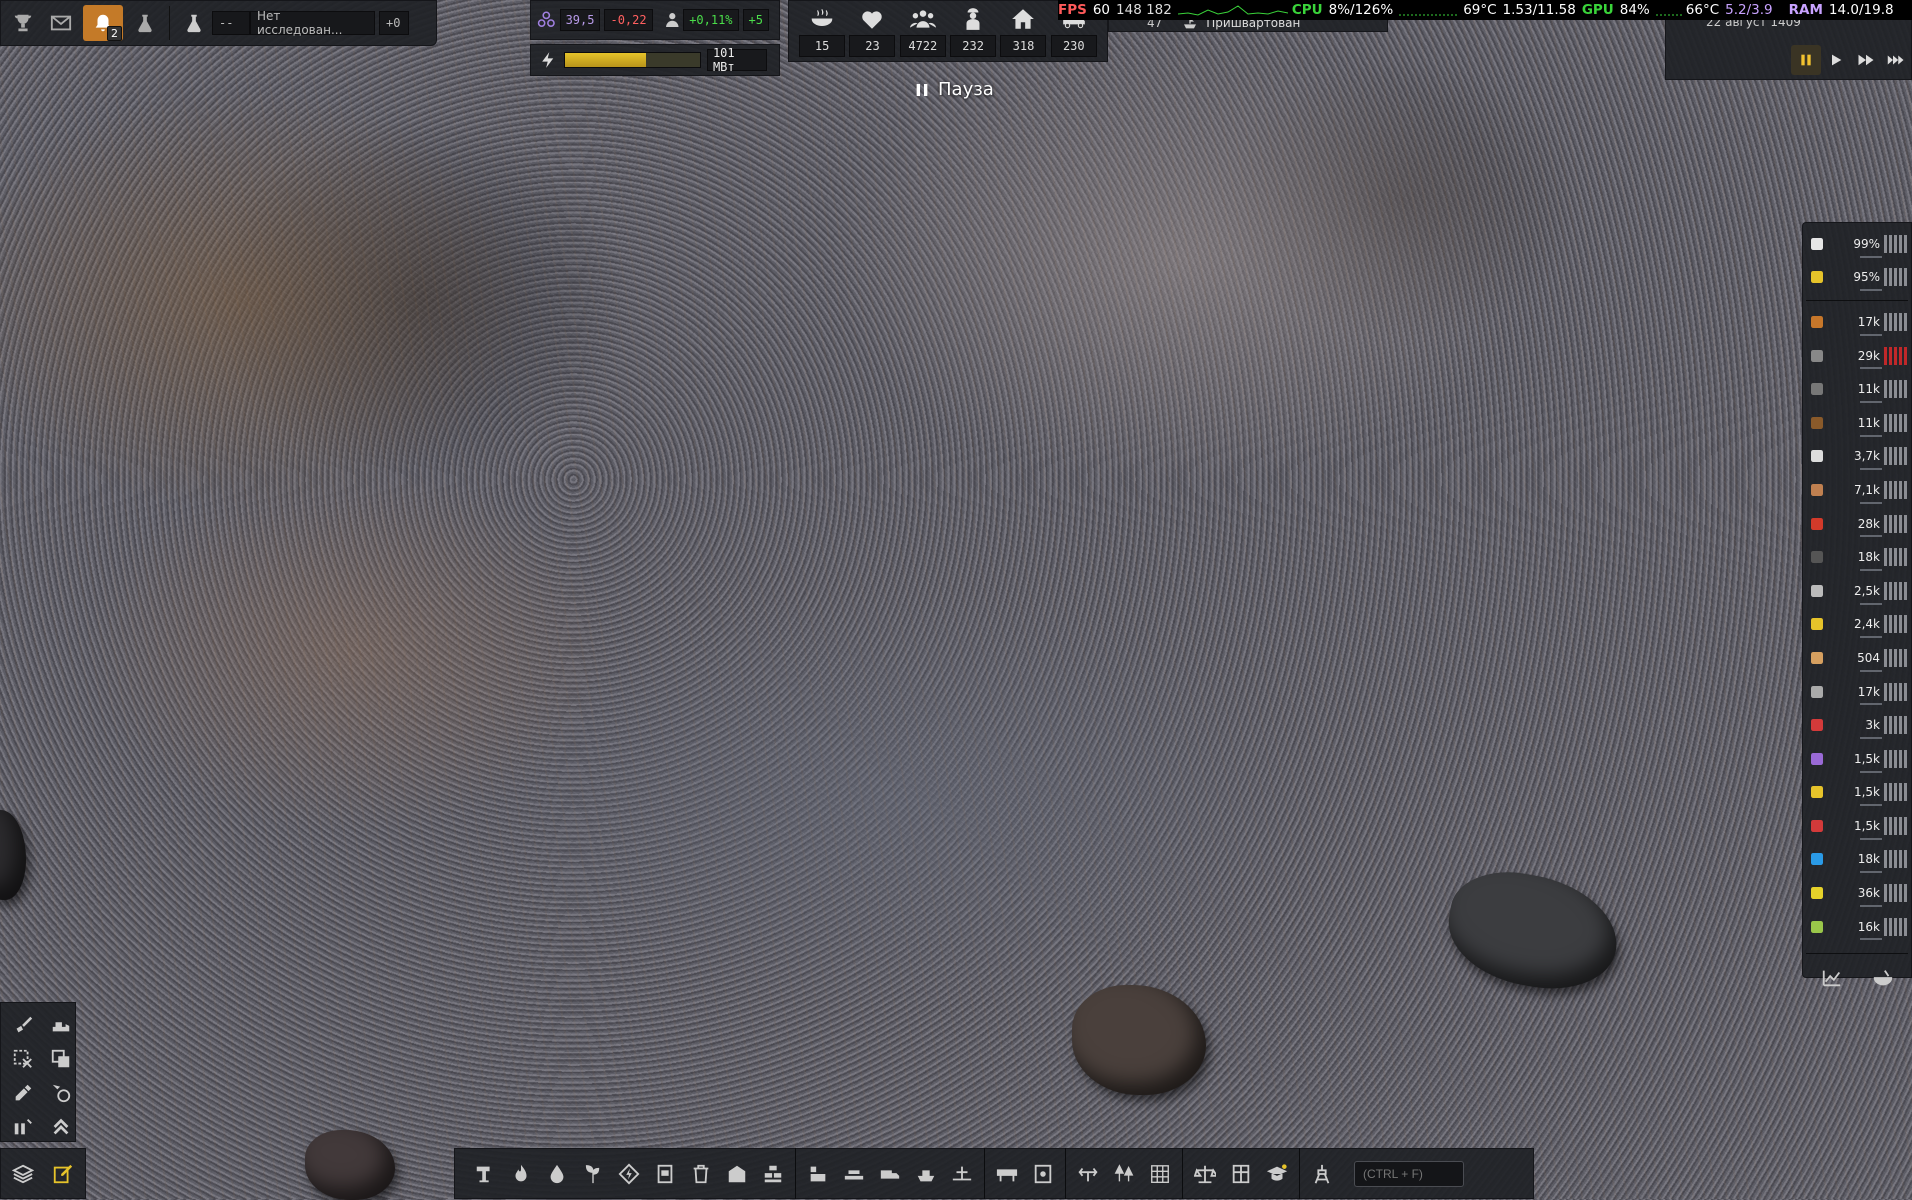 The image size is (1912, 1200). What do you see at coordinates (61, 1127) in the screenshot?
I see `upgrade-button` at bounding box center [61, 1127].